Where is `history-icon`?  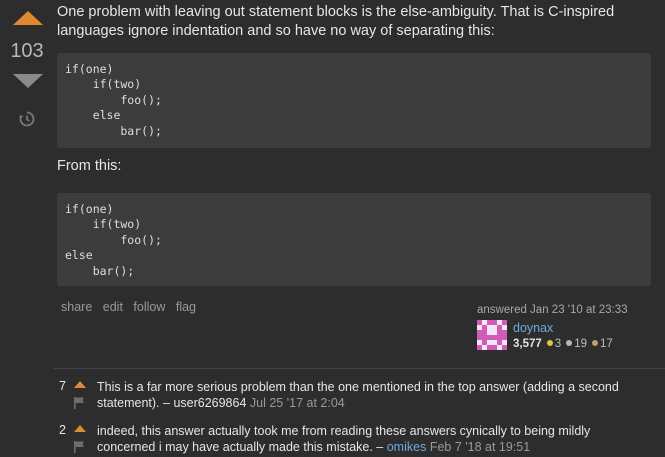 history-icon is located at coordinates (27, 119).